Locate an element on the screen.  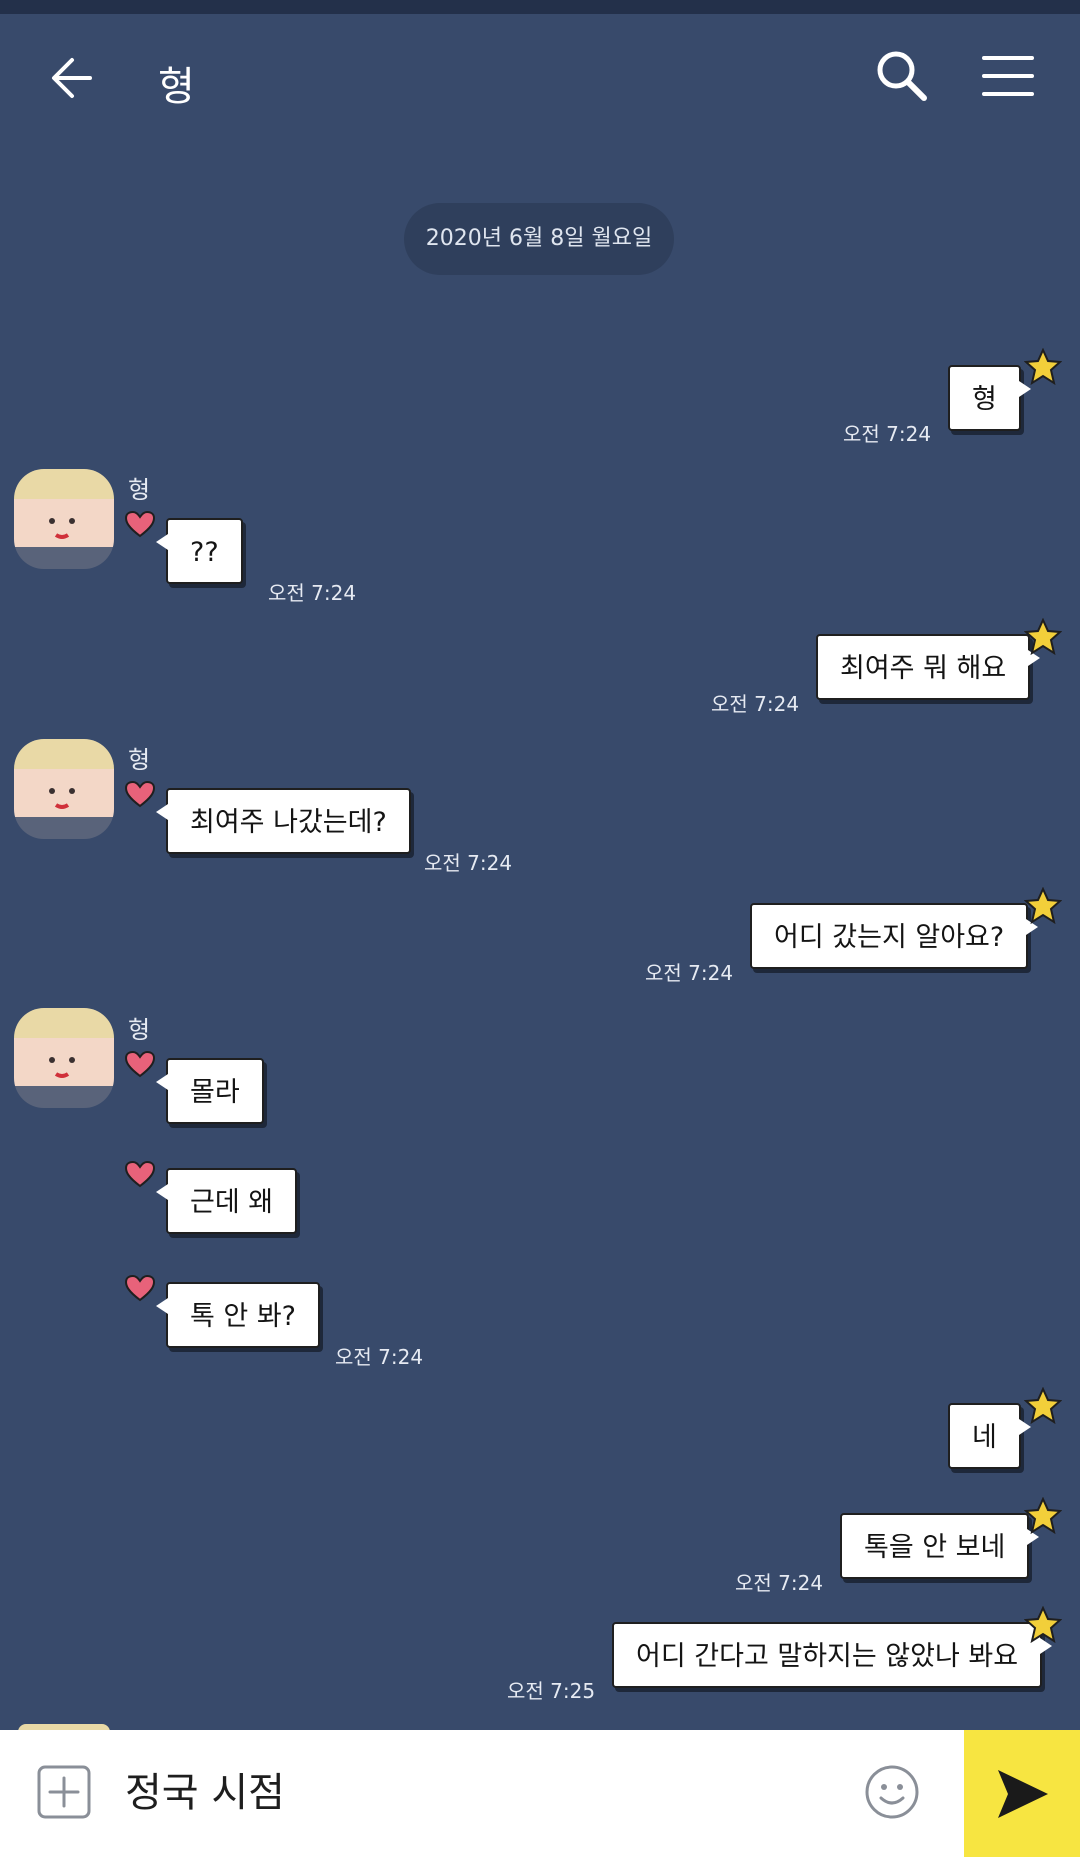
message-input-bar: 정국 시점 is located at coordinates (540, 1793).